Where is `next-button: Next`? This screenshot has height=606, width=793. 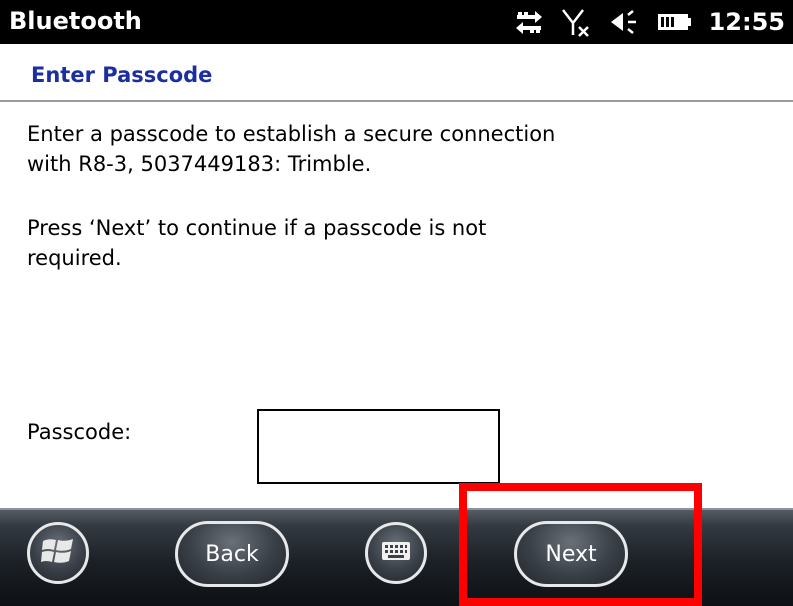 next-button: Next is located at coordinates (571, 554).